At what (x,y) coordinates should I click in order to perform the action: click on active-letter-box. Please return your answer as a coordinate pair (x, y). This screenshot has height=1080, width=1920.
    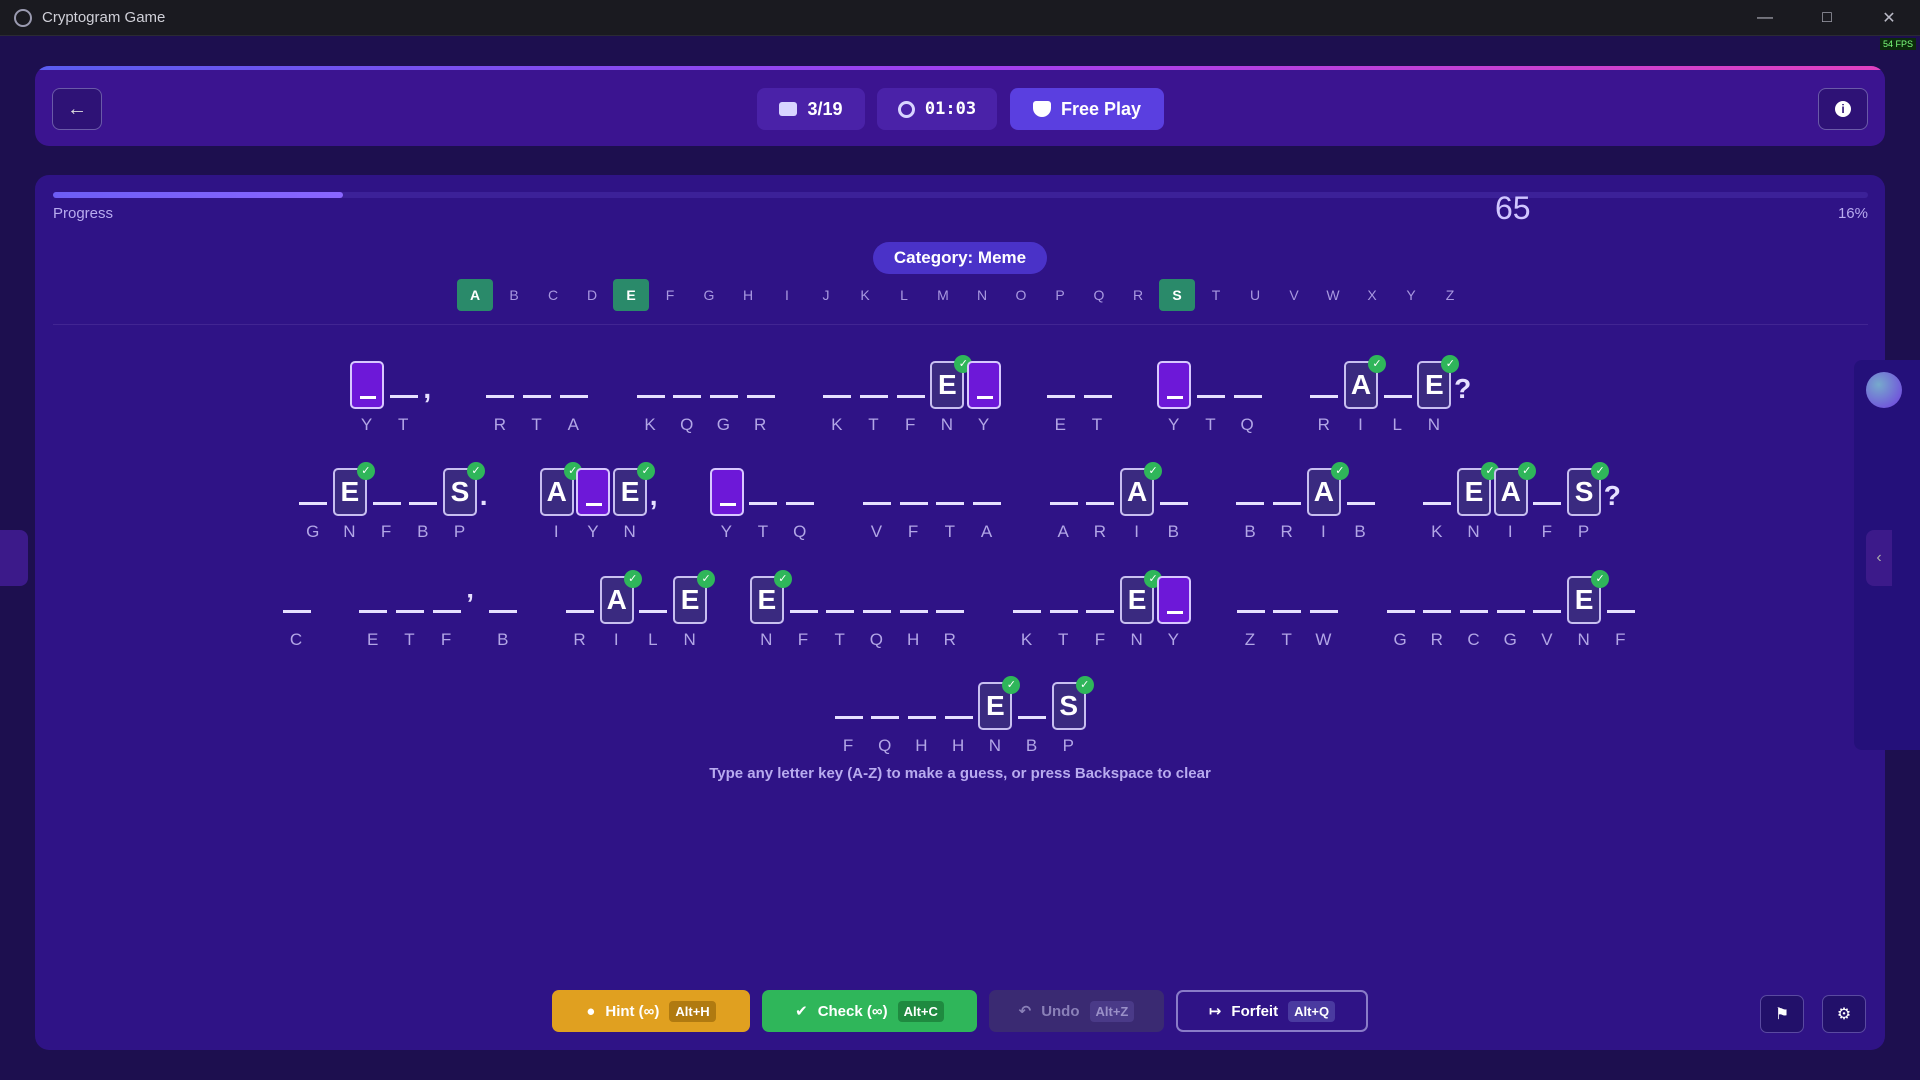
    Looking at the image, I should click on (984, 385).